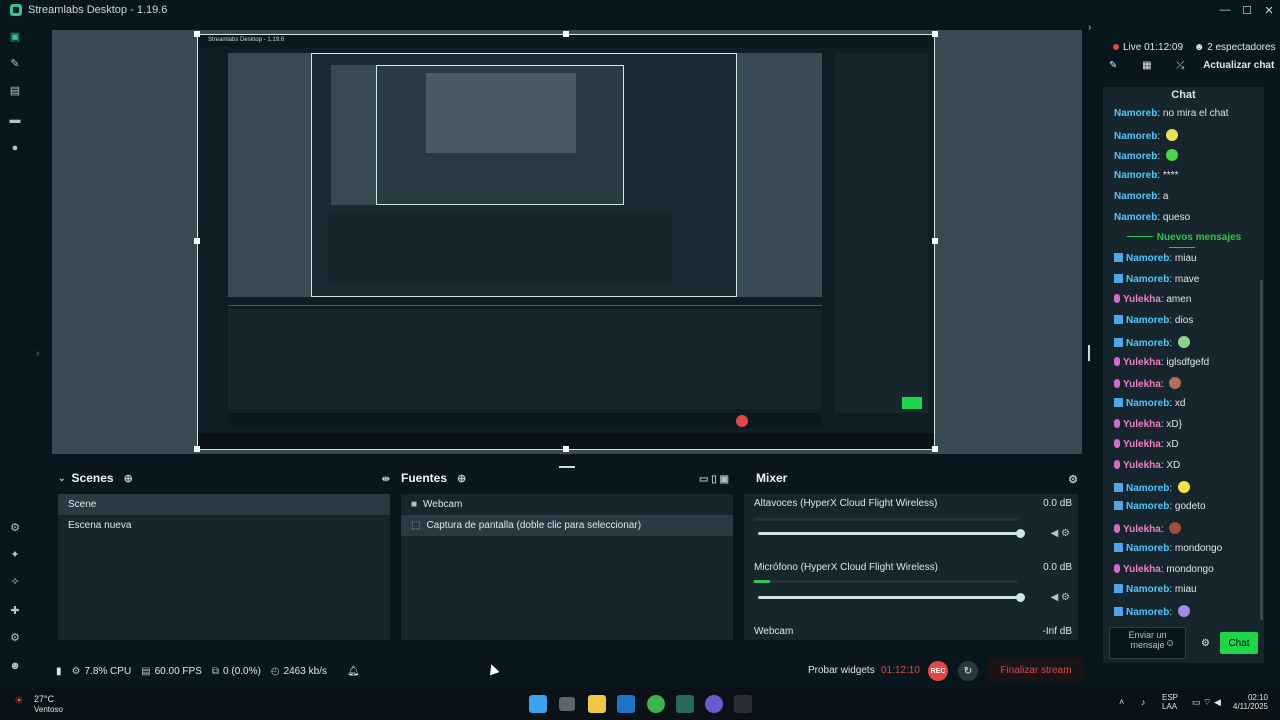  What do you see at coordinates (1239, 643) in the screenshot?
I see `send-chat-button: Chat` at bounding box center [1239, 643].